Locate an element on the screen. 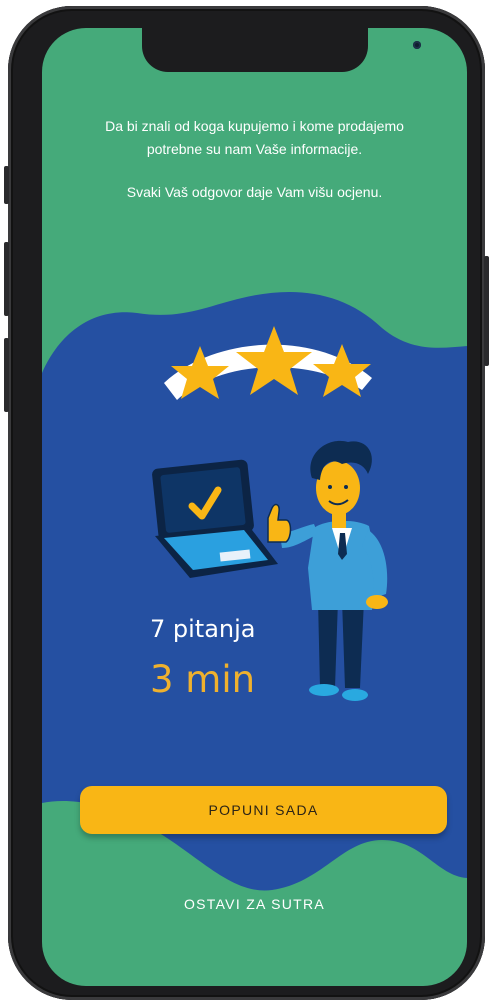 The height and width of the screenshot is (1003, 491). front-camera is located at coordinates (417, 45).